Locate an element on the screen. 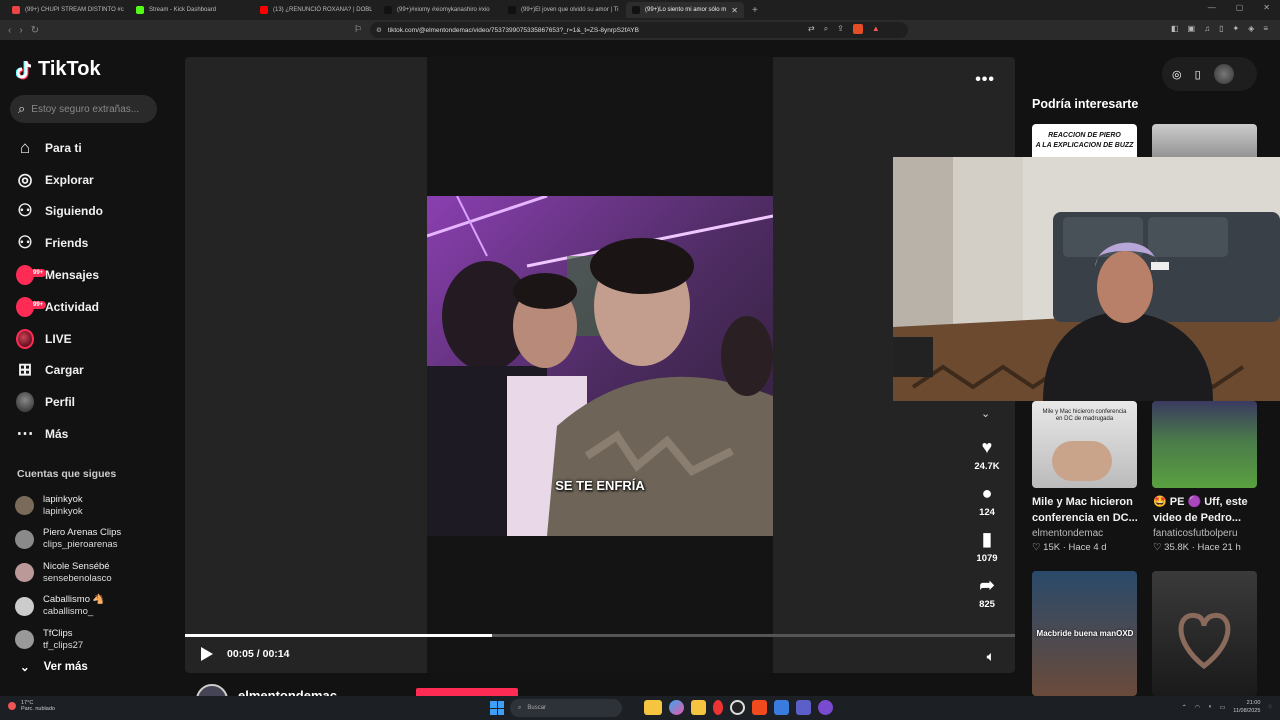 The height and width of the screenshot is (720, 1280). nav-item-para-ti: ⌂ Para ti is located at coordinates (89, 148).